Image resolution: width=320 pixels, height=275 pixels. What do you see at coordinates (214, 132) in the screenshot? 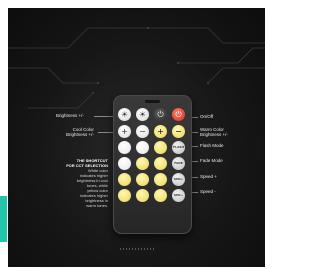
I see `label-warm-color: Warm Color Brightness +/-` at bounding box center [214, 132].